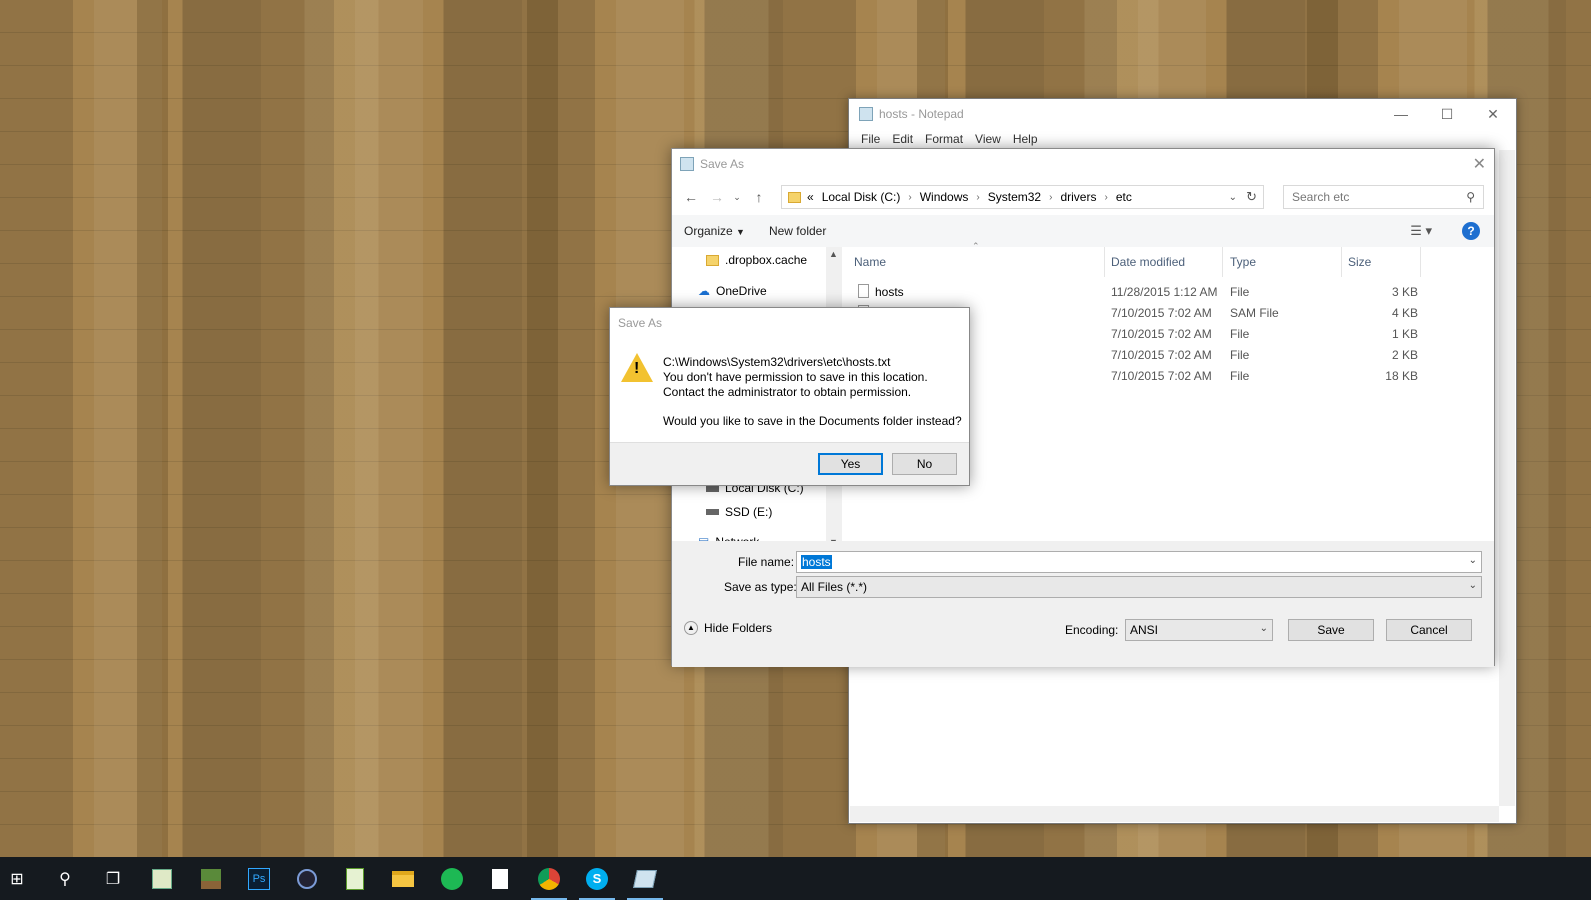 This screenshot has width=1591, height=900. I want to click on forward-button: →, so click(717, 197).